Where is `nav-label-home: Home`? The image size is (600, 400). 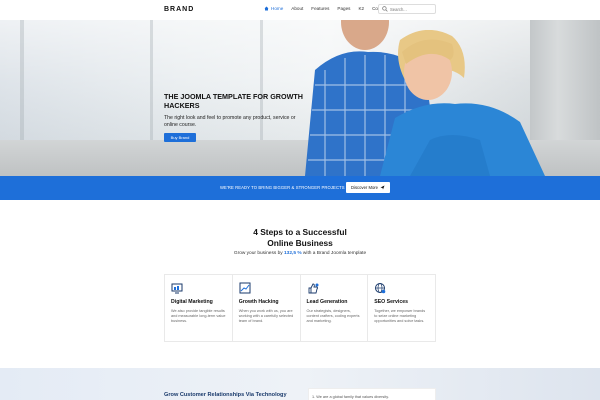 nav-label-home: Home is located at coordinates (277, 8).